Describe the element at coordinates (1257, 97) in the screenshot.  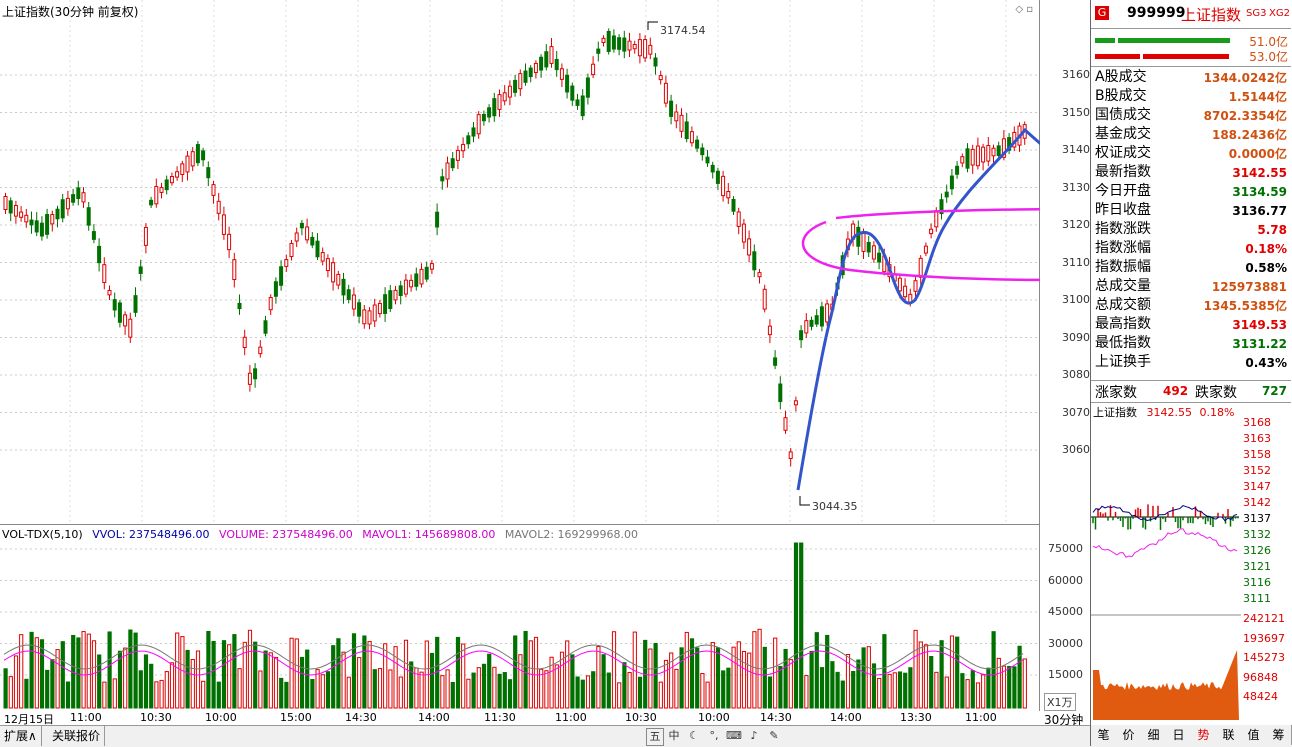
I see `quote-row-value: 1.5144亿` at that location.